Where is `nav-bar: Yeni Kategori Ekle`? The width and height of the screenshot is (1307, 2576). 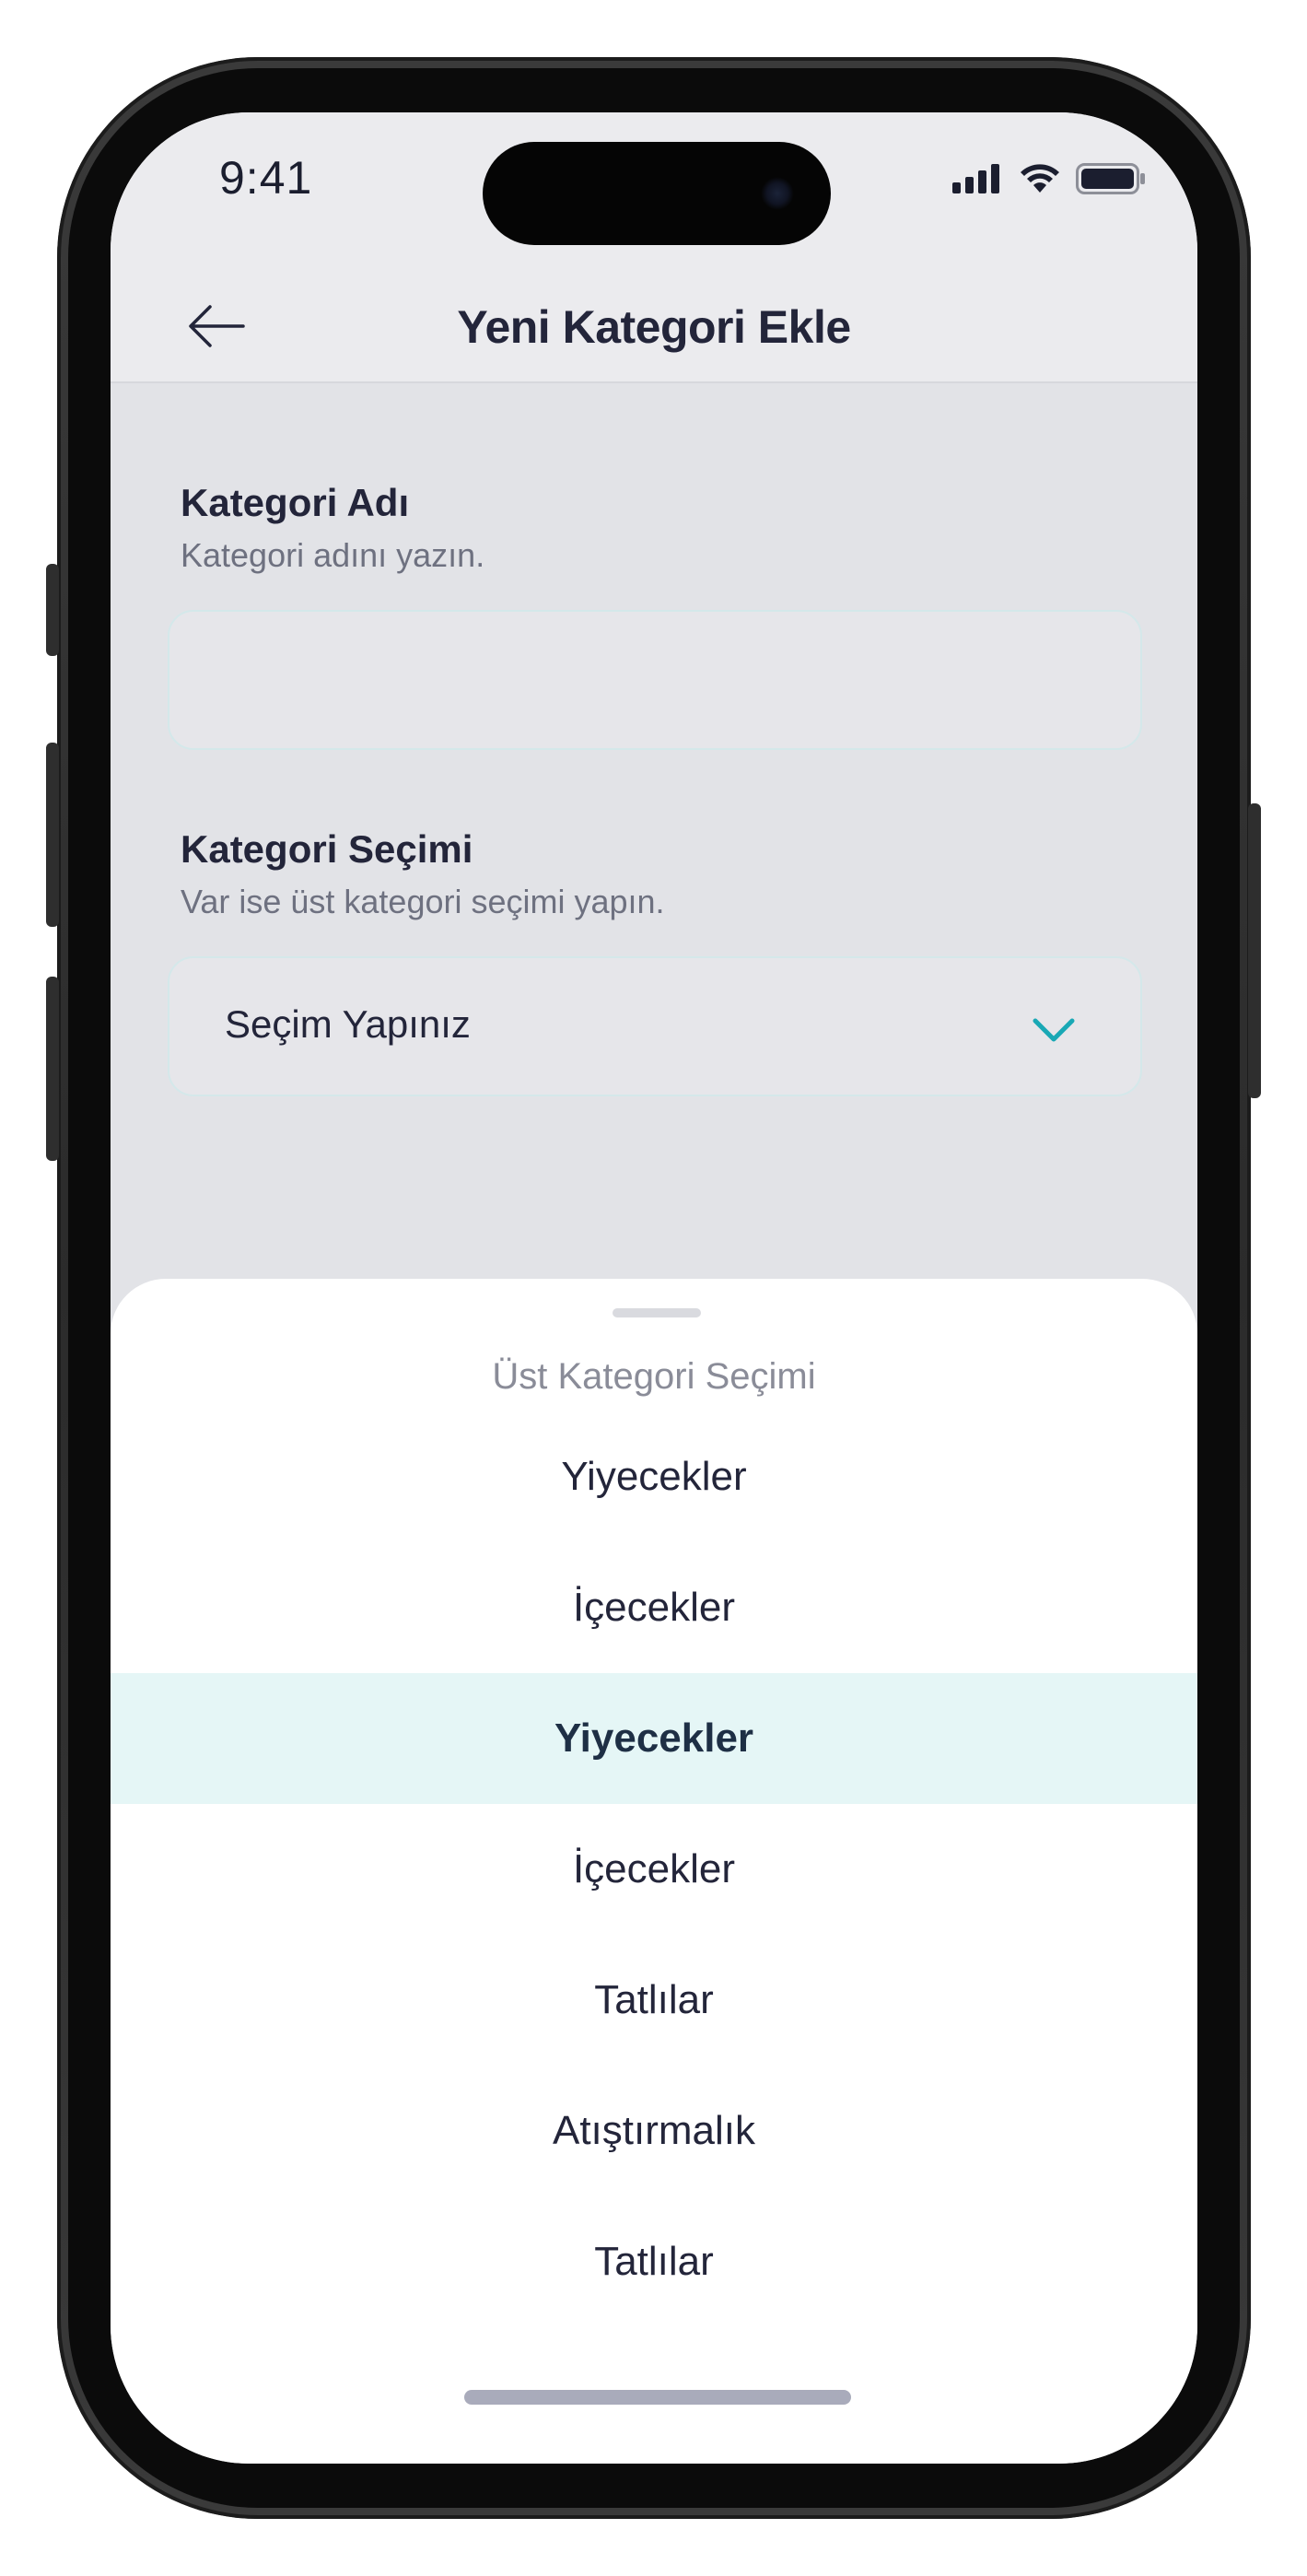
nav-bar: Yeni Kategori Ekle is located at coordinates (654, 326).